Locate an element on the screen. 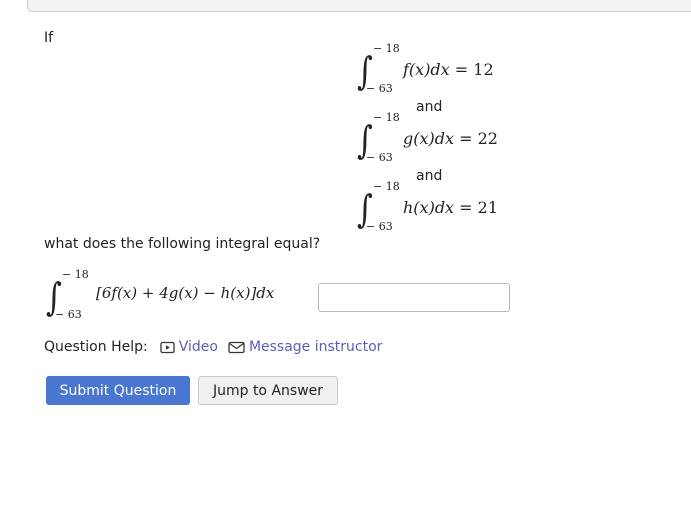 This screenshot has width=691, height=517. integrand: [6f(x) + 4g(x) − h(x)]dx is located at coordinates (185, 293).